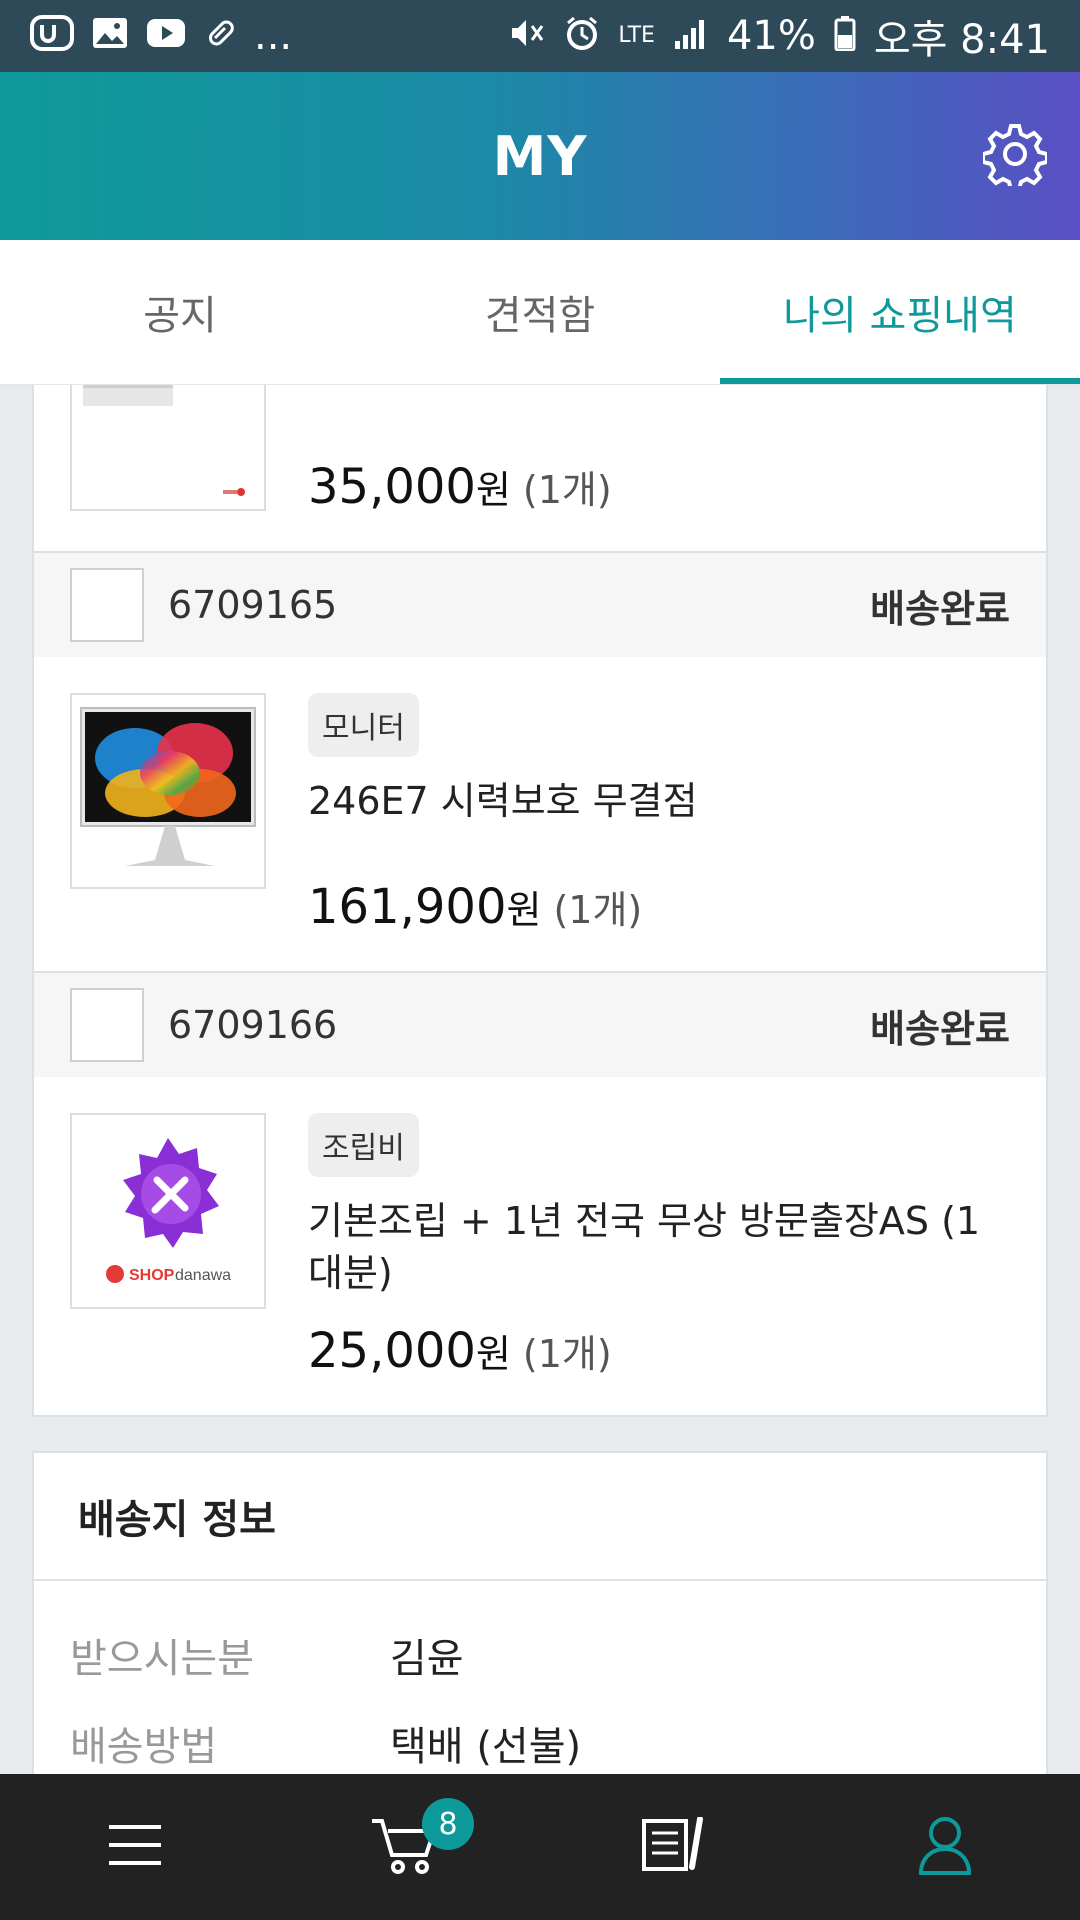  I want to click on shipping-info-title: 배송지 정보, so click(540, 1517).